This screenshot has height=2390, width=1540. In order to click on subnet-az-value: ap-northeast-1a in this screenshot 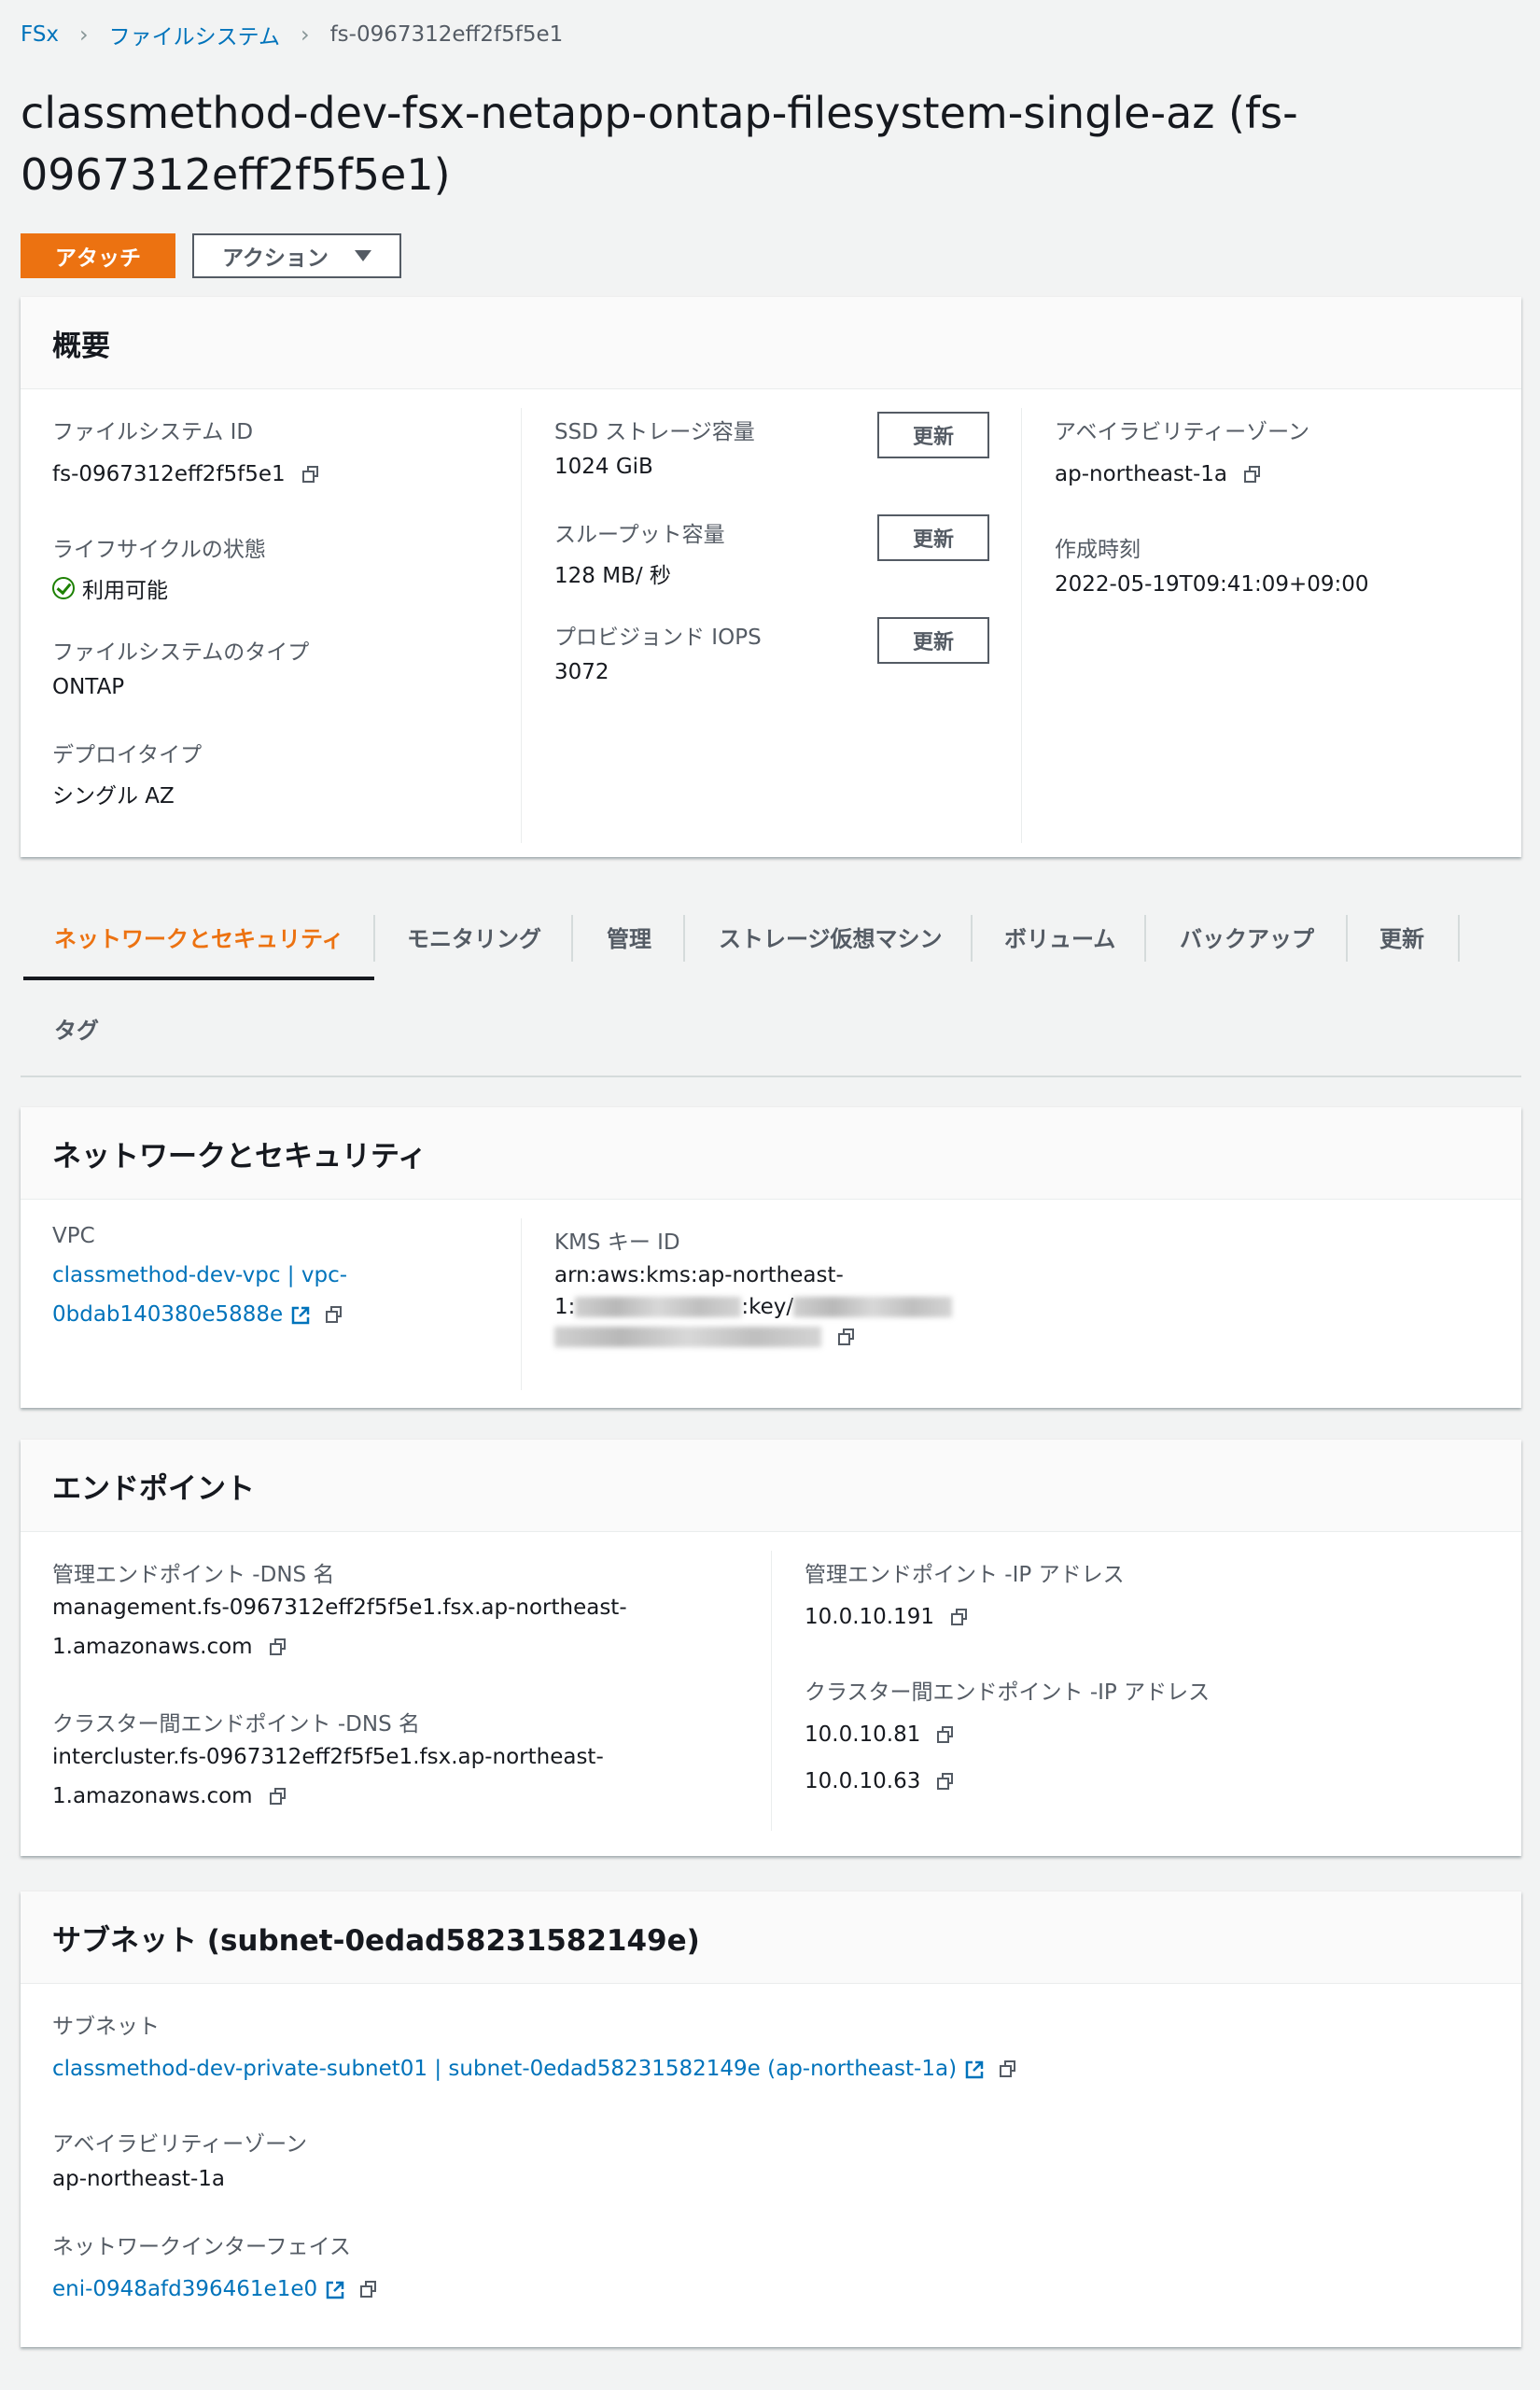, I will do `click(138, 2179)`.